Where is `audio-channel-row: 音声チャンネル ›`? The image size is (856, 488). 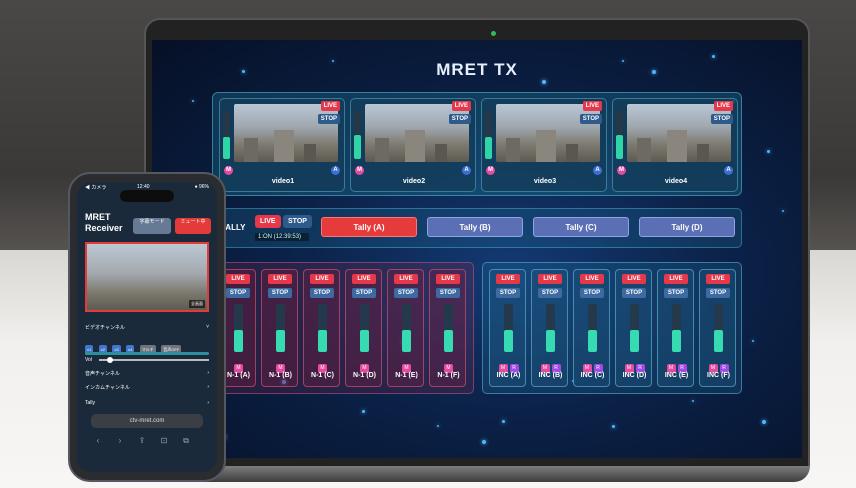 audio-channel-row: 音声チャンネル › is located at coordinates (147, 373).